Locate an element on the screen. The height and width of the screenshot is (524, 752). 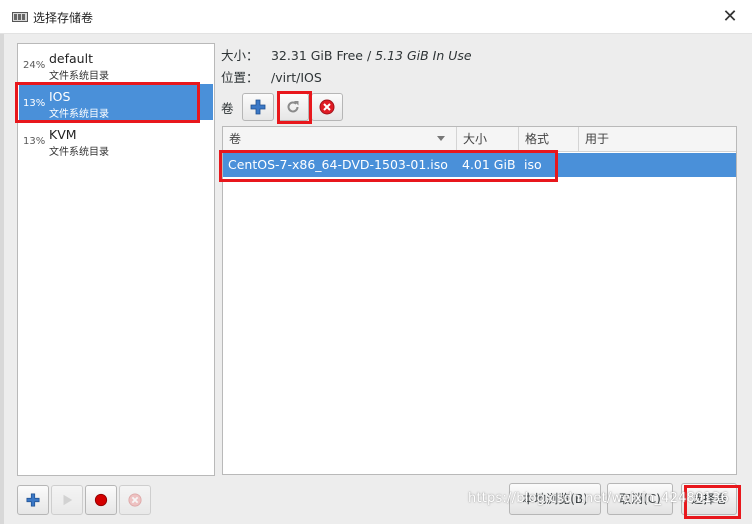
volumes-label: 卷 is located at coordinates (227, 108).